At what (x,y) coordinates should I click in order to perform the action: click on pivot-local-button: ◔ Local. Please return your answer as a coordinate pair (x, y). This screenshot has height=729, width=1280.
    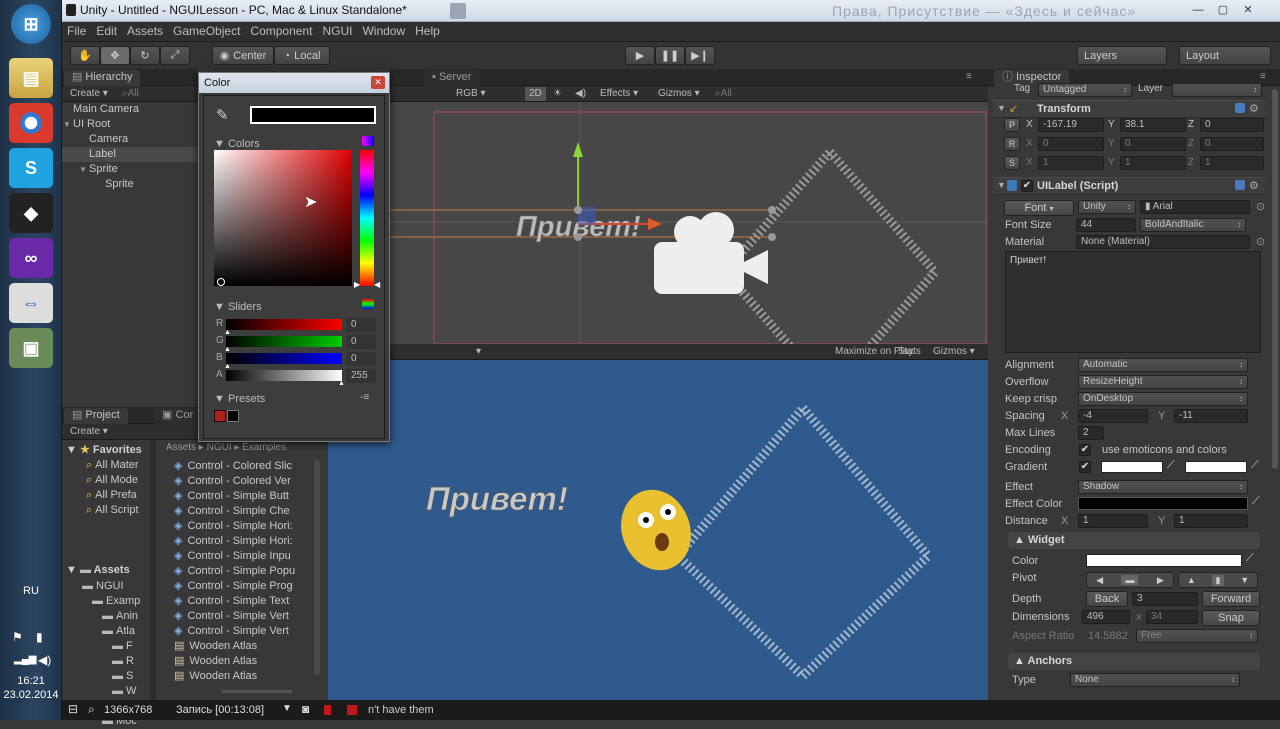
    Looking at the image, I should click on (302, 55).